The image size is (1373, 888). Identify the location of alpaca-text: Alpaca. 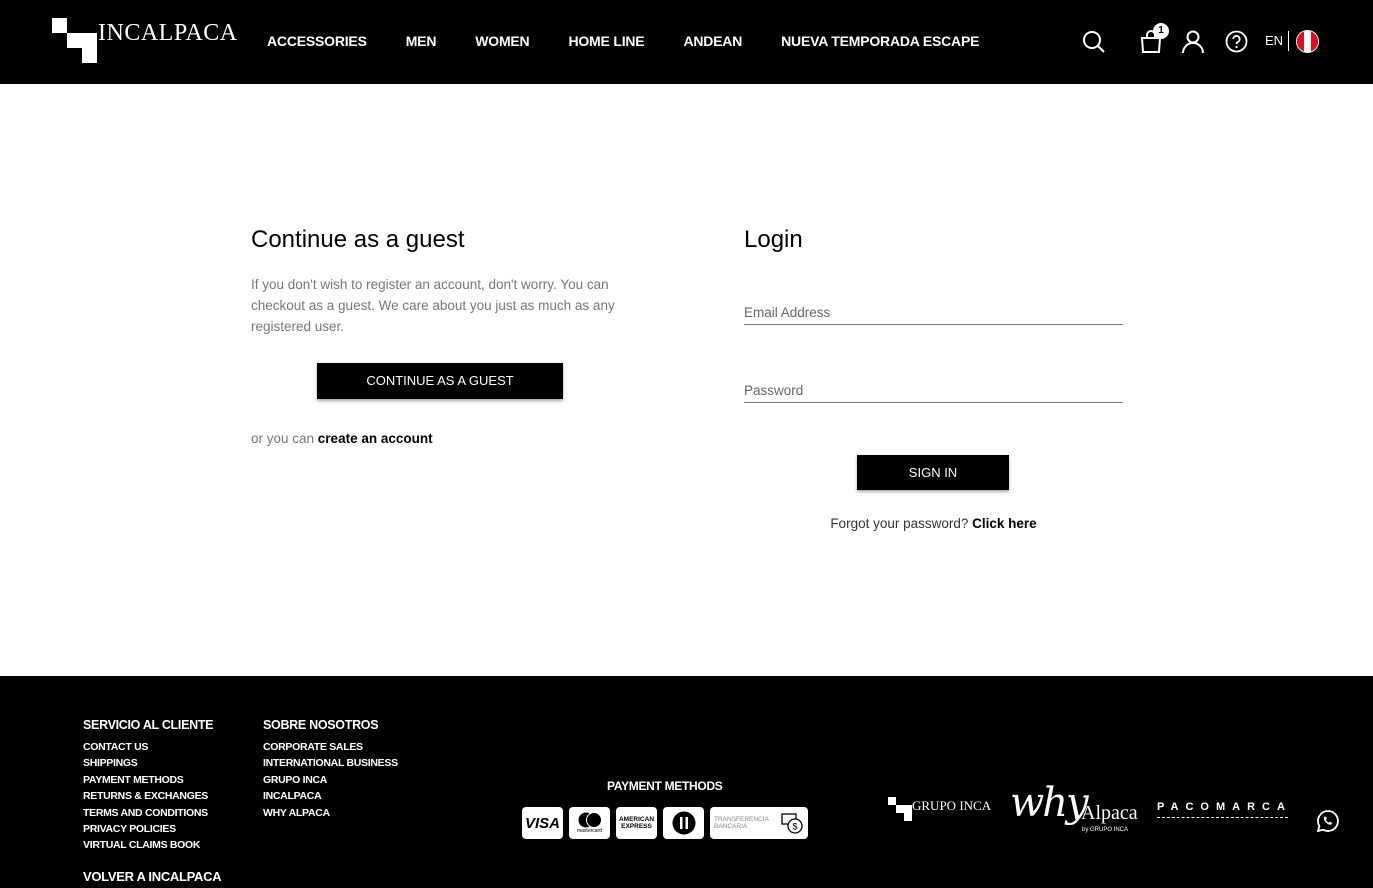
(1109, 813).